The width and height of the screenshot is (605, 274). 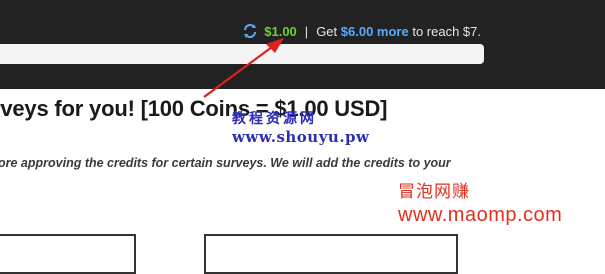 I want to click on watermark-site-url: www.shouyu.pw, so click(x=301, y=137).